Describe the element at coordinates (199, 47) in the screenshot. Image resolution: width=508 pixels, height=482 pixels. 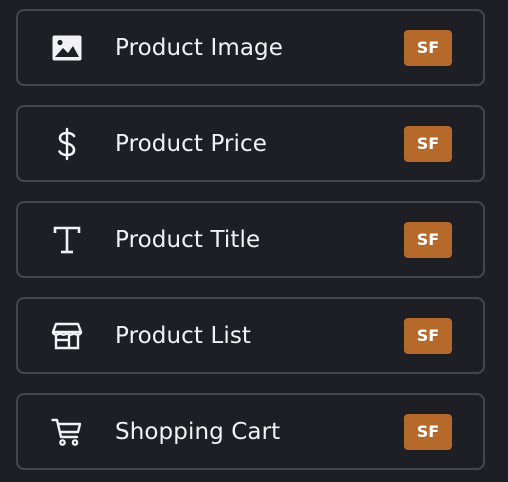
I see `component-label: Product Image` at that location.